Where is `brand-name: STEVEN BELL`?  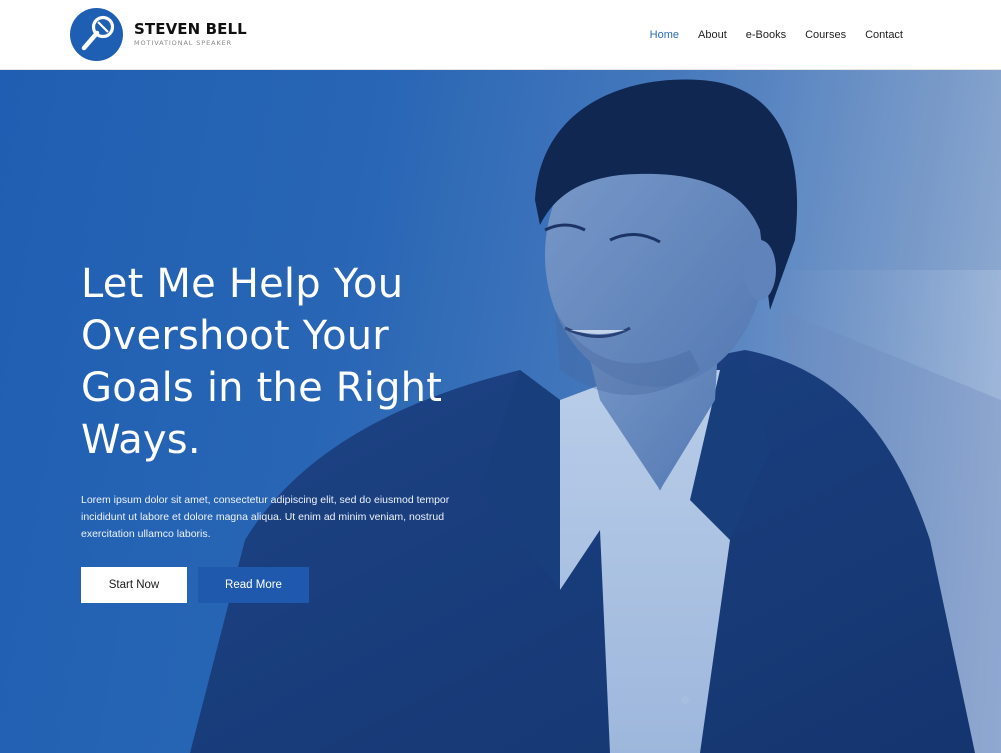
brand-name: STEVEN BELL is located at coordinates (190, 29).